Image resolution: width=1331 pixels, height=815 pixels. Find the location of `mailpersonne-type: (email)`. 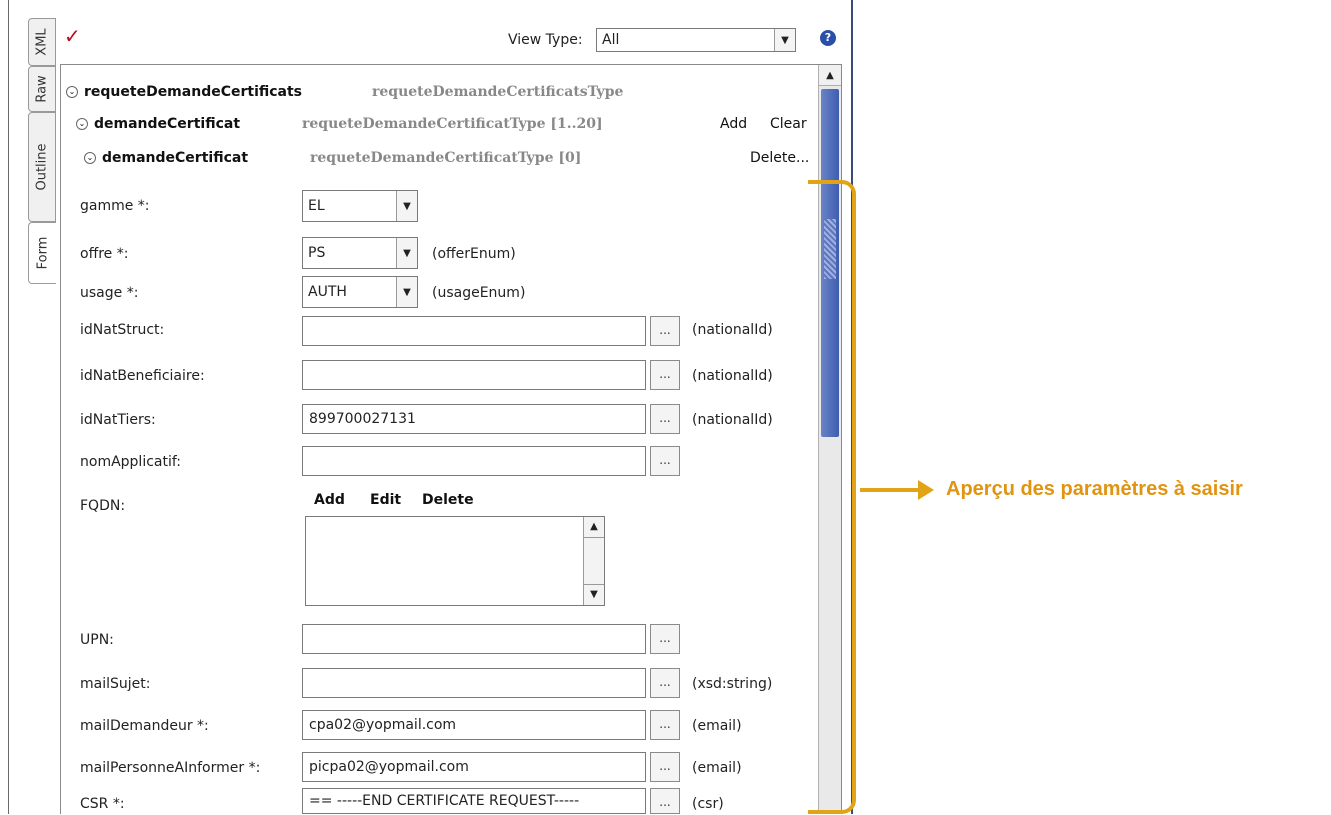

mailpersonne-type: (email) is located at coordinates (717, 768).